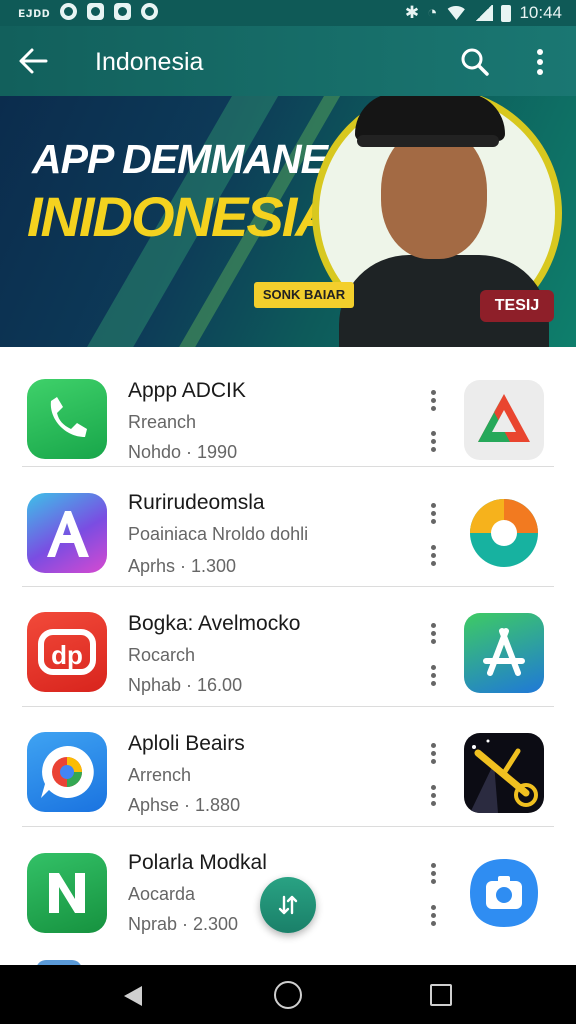 This screenshot has width=576, height=1024. Describe the element at coordinates (288, 407) in the screenshot. I see `list-item: Appp ADCIK Rreanch Nohdo · 1990` at that location.